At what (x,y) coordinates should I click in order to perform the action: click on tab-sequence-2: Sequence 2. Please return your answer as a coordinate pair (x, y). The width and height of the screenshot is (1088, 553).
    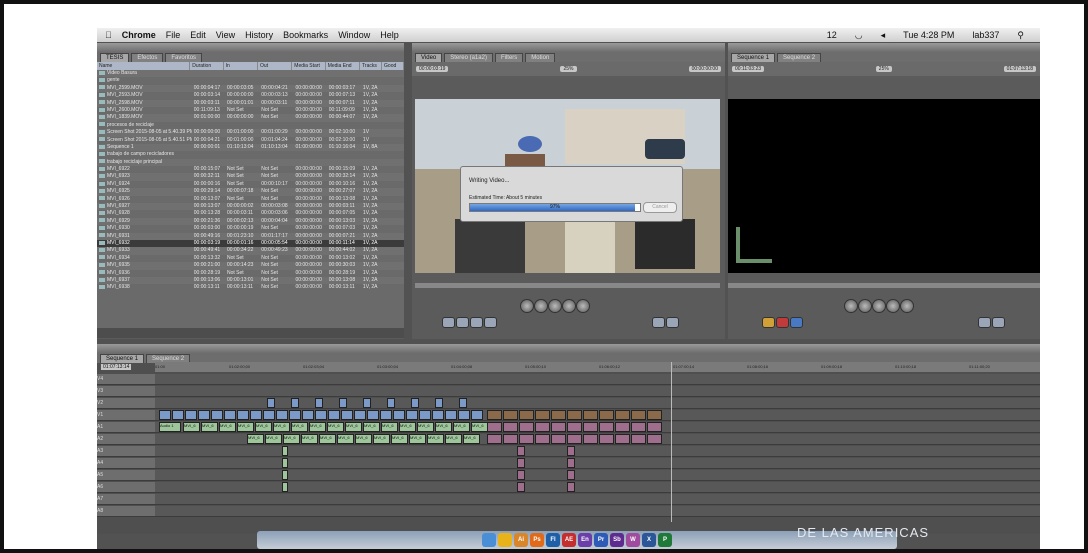
    Looking at the image, I should click on (799, 57).